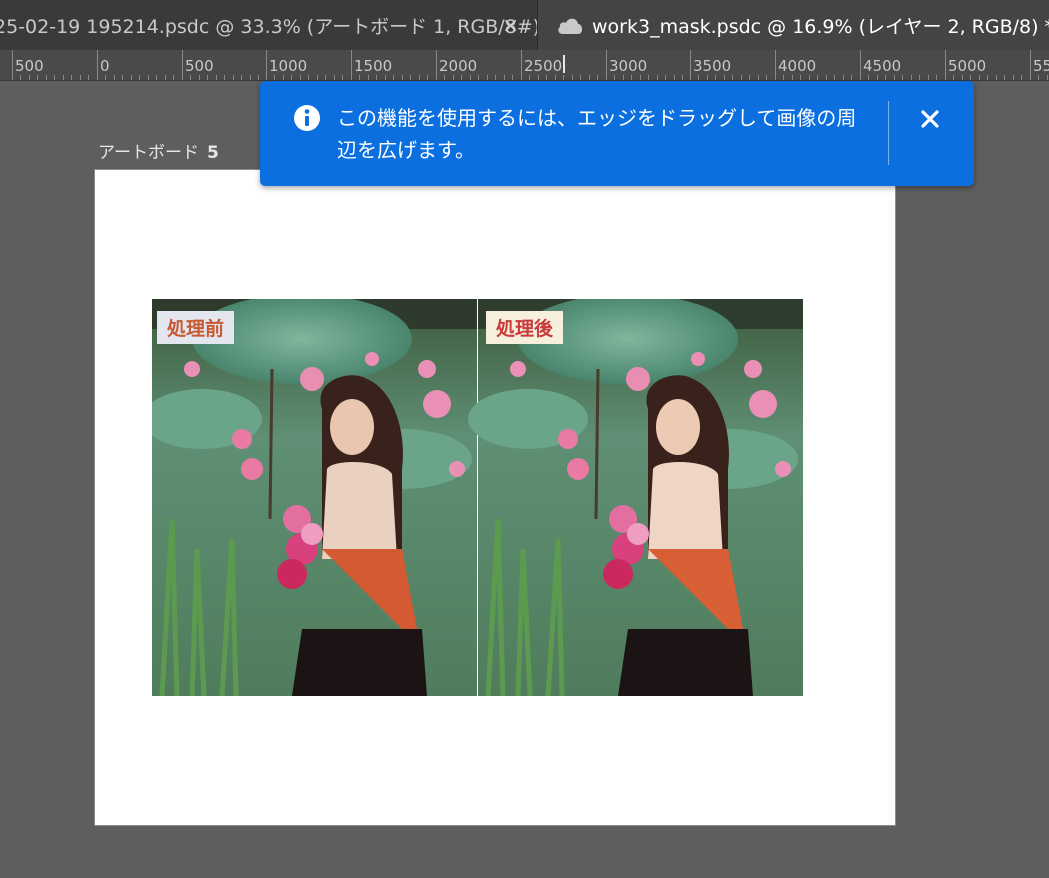 The width and height of the screenshot is (1049, 878). What do you see at coordinates (212, 153) in the screenshot?
I see `artboard-number: 5` at bounding box center [212, 153].